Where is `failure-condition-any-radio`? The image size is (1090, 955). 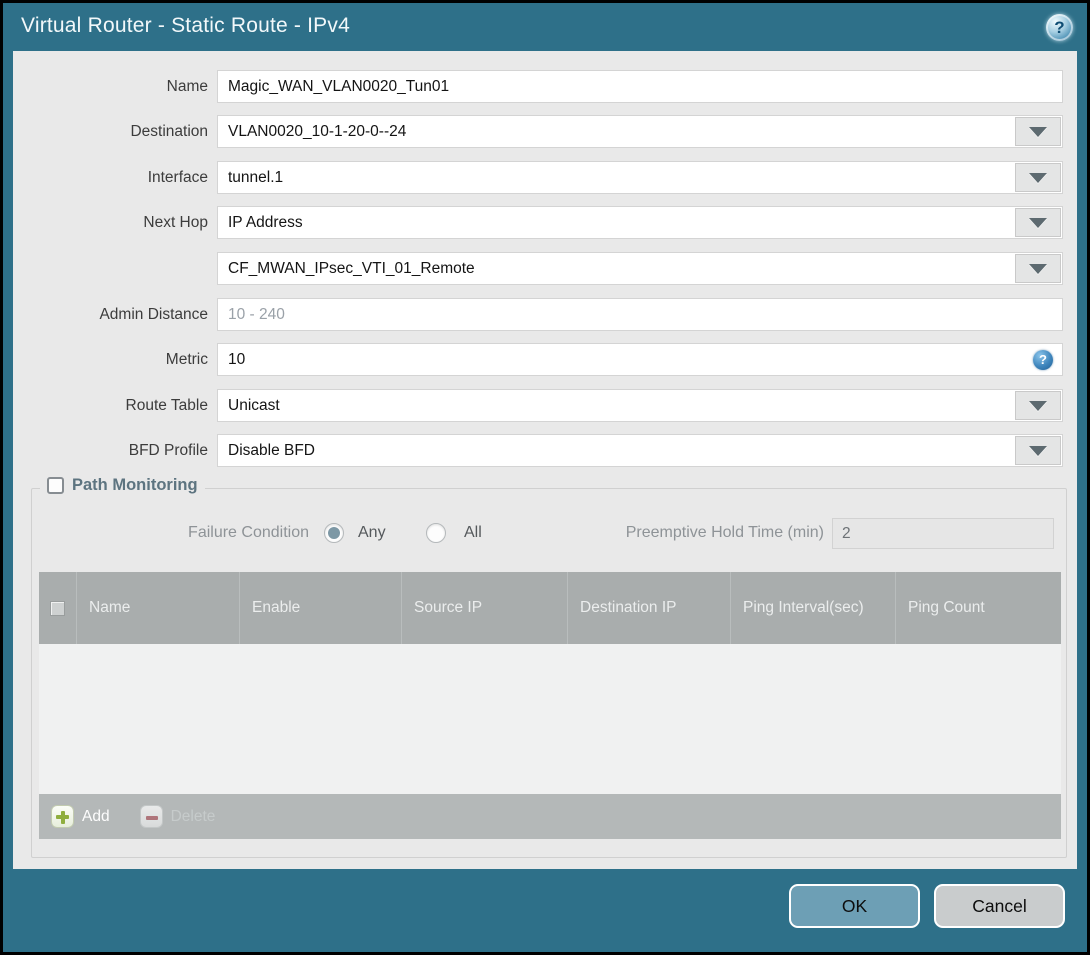
failure-condition-any-radio is located at coordinates (334, 533).